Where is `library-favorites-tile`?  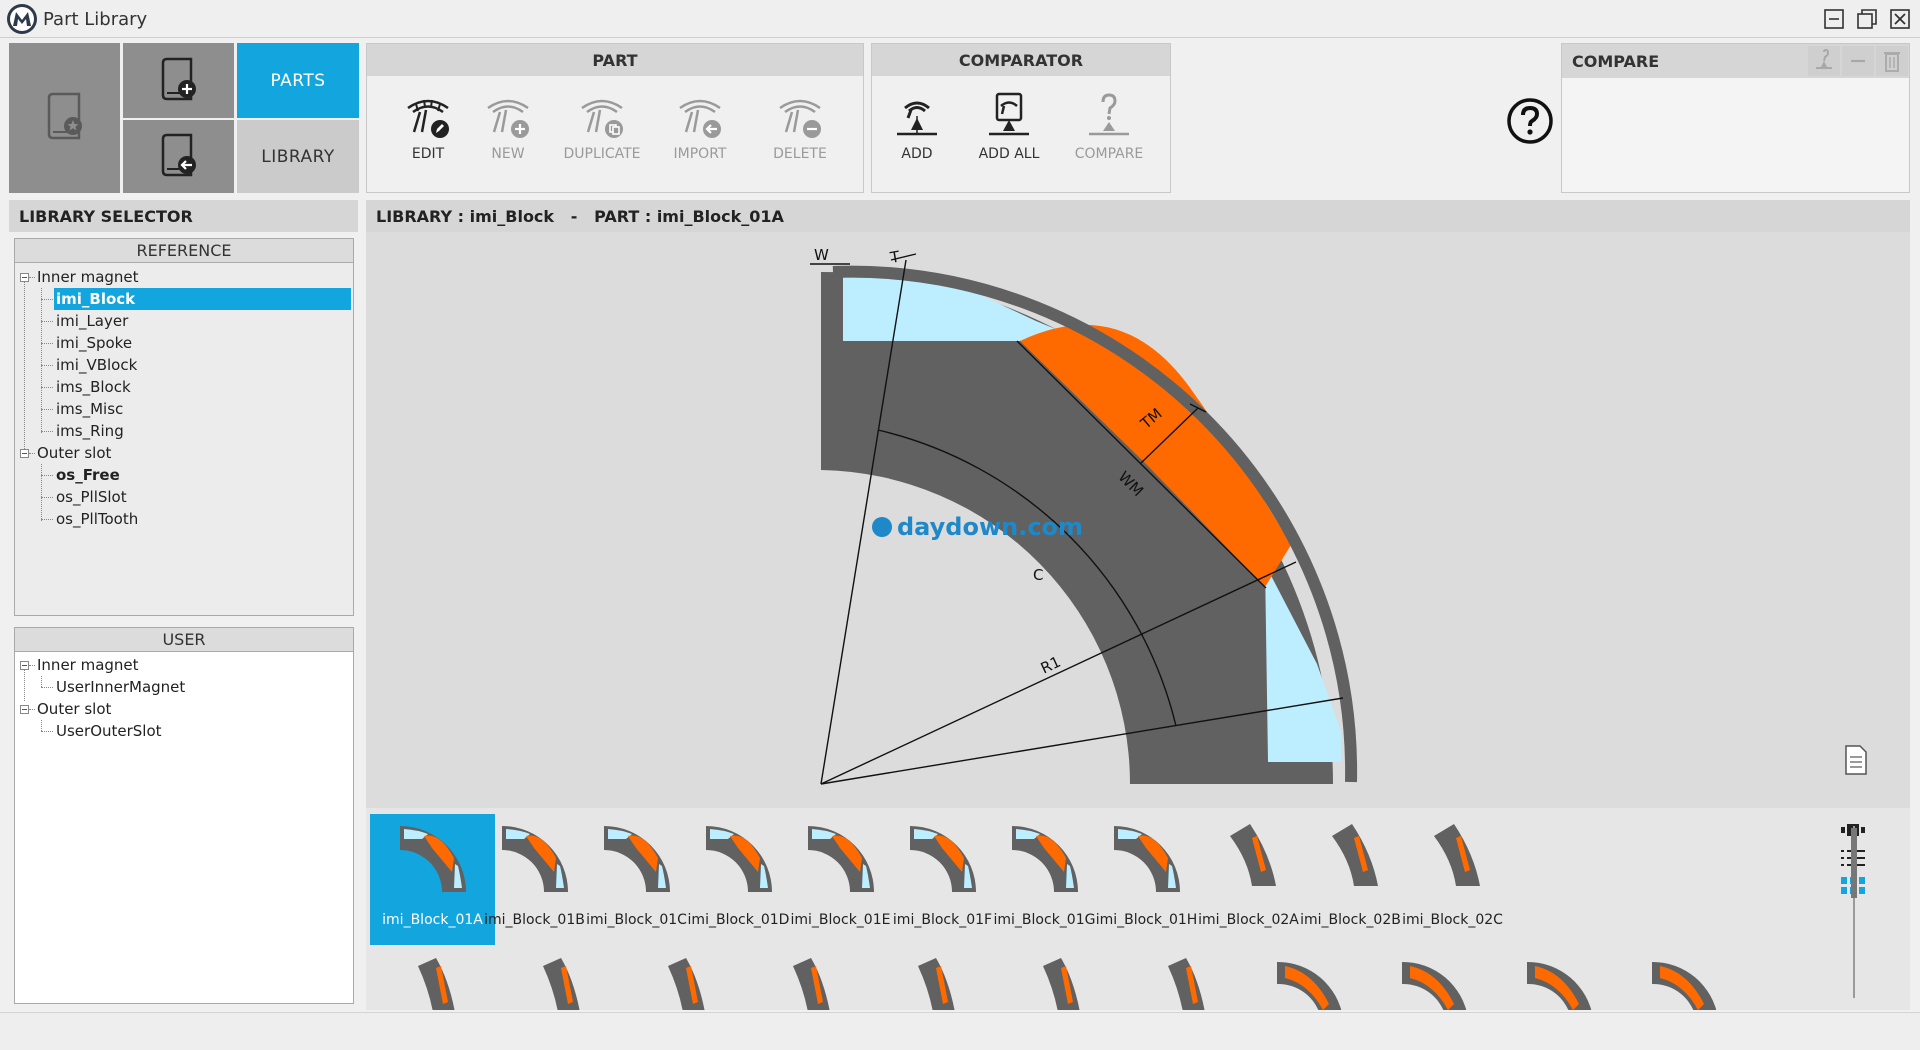
library-favorites-tile is located at coordinates (64, 118).